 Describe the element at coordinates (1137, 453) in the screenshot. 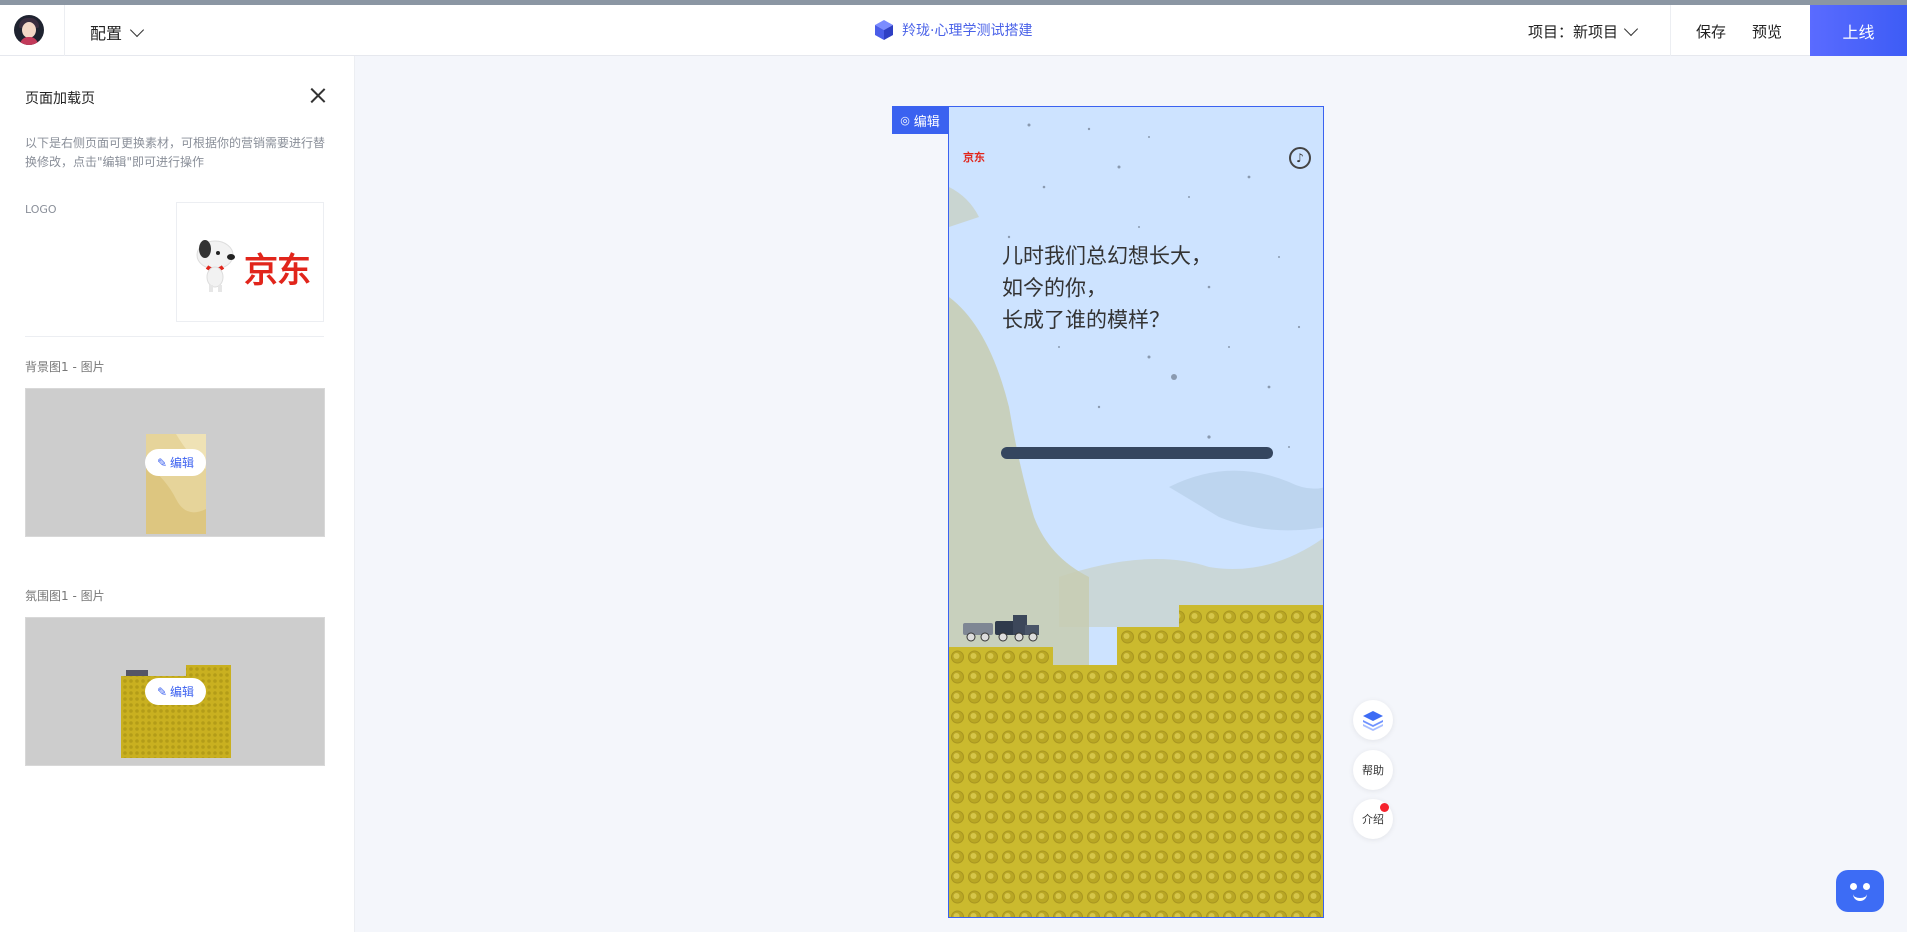

I see `loading-progress-bar` at that location.